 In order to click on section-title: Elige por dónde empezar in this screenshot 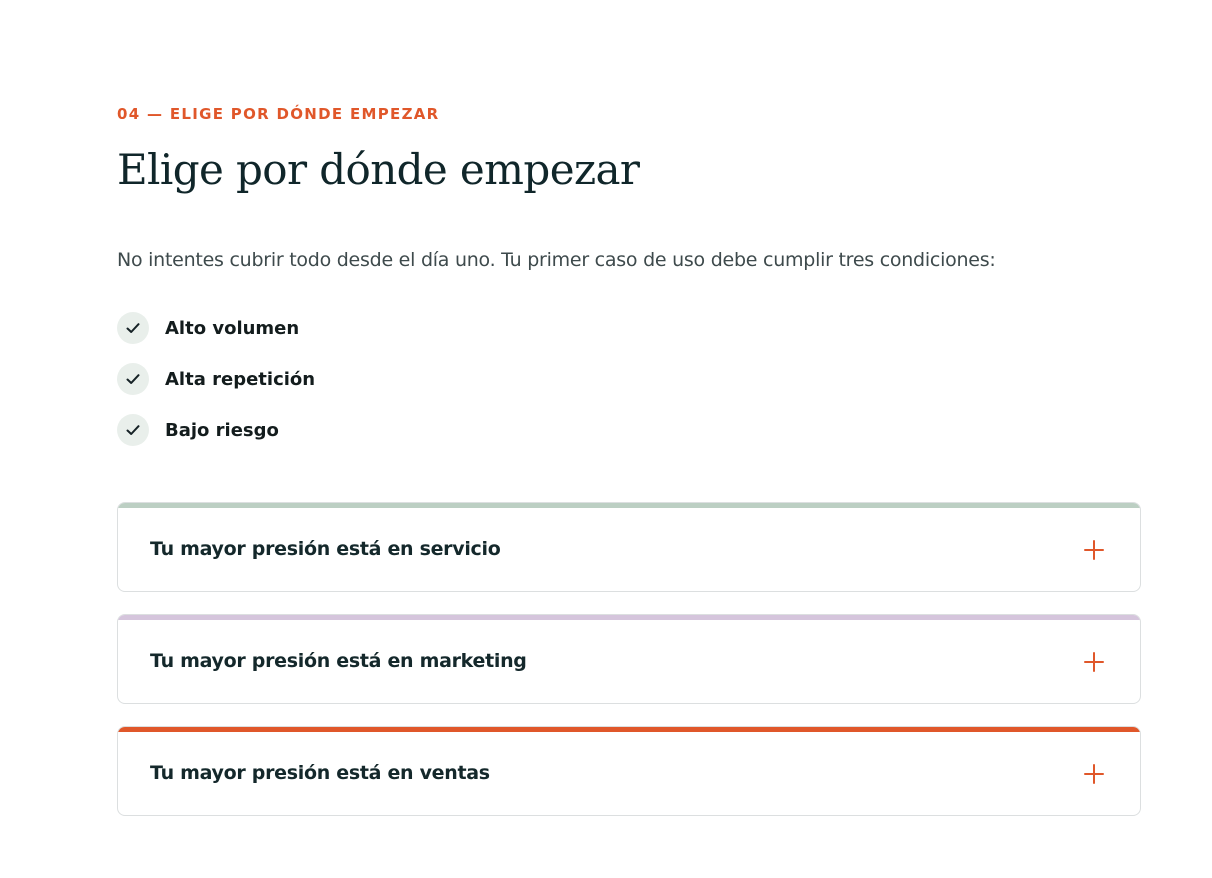, I will do `click(378, 169)`.